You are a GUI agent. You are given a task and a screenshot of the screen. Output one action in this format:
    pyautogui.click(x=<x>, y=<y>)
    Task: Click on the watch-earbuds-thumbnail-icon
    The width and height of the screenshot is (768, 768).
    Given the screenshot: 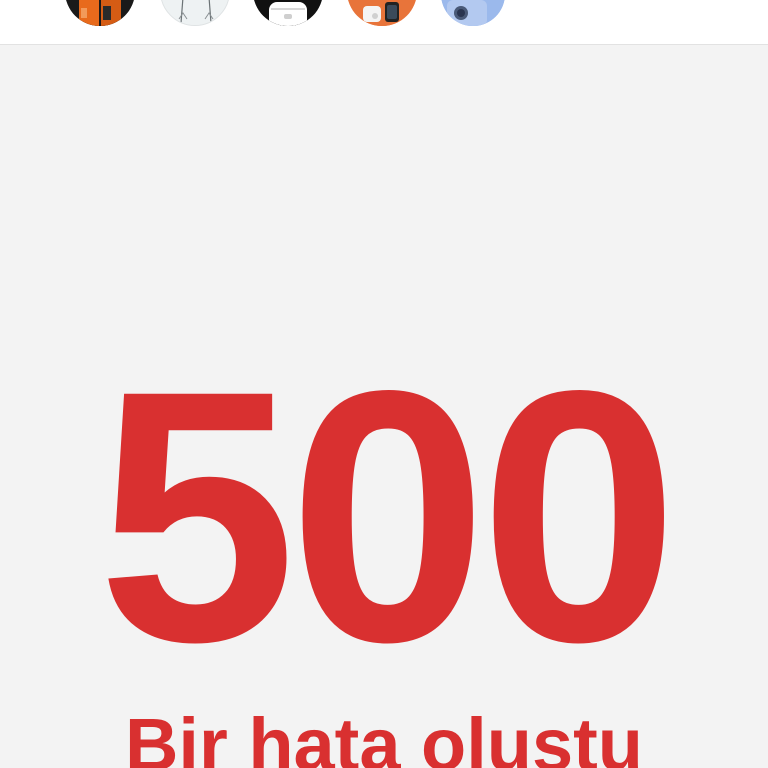 What is the action you would take?
    pyautogui.click(x=382, y=13)
    